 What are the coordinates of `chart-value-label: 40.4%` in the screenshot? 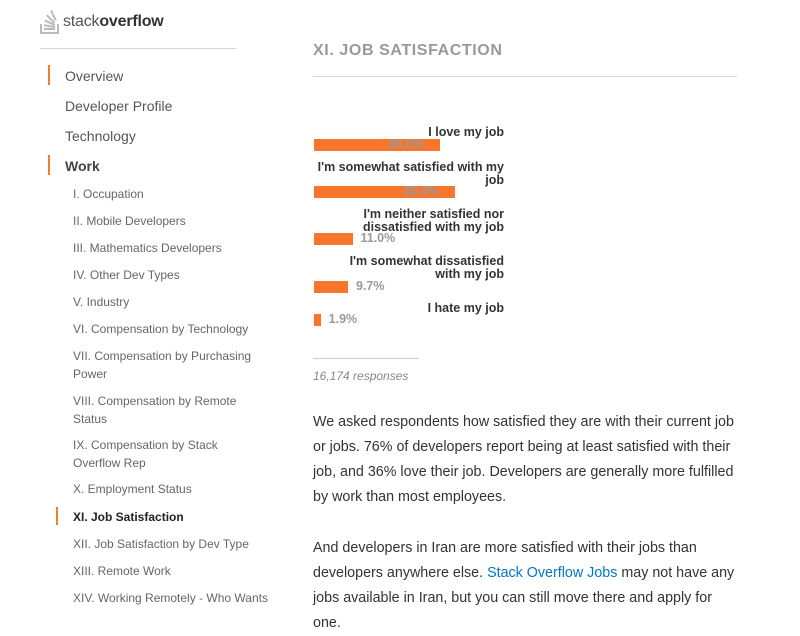 It's located at (421, 191).